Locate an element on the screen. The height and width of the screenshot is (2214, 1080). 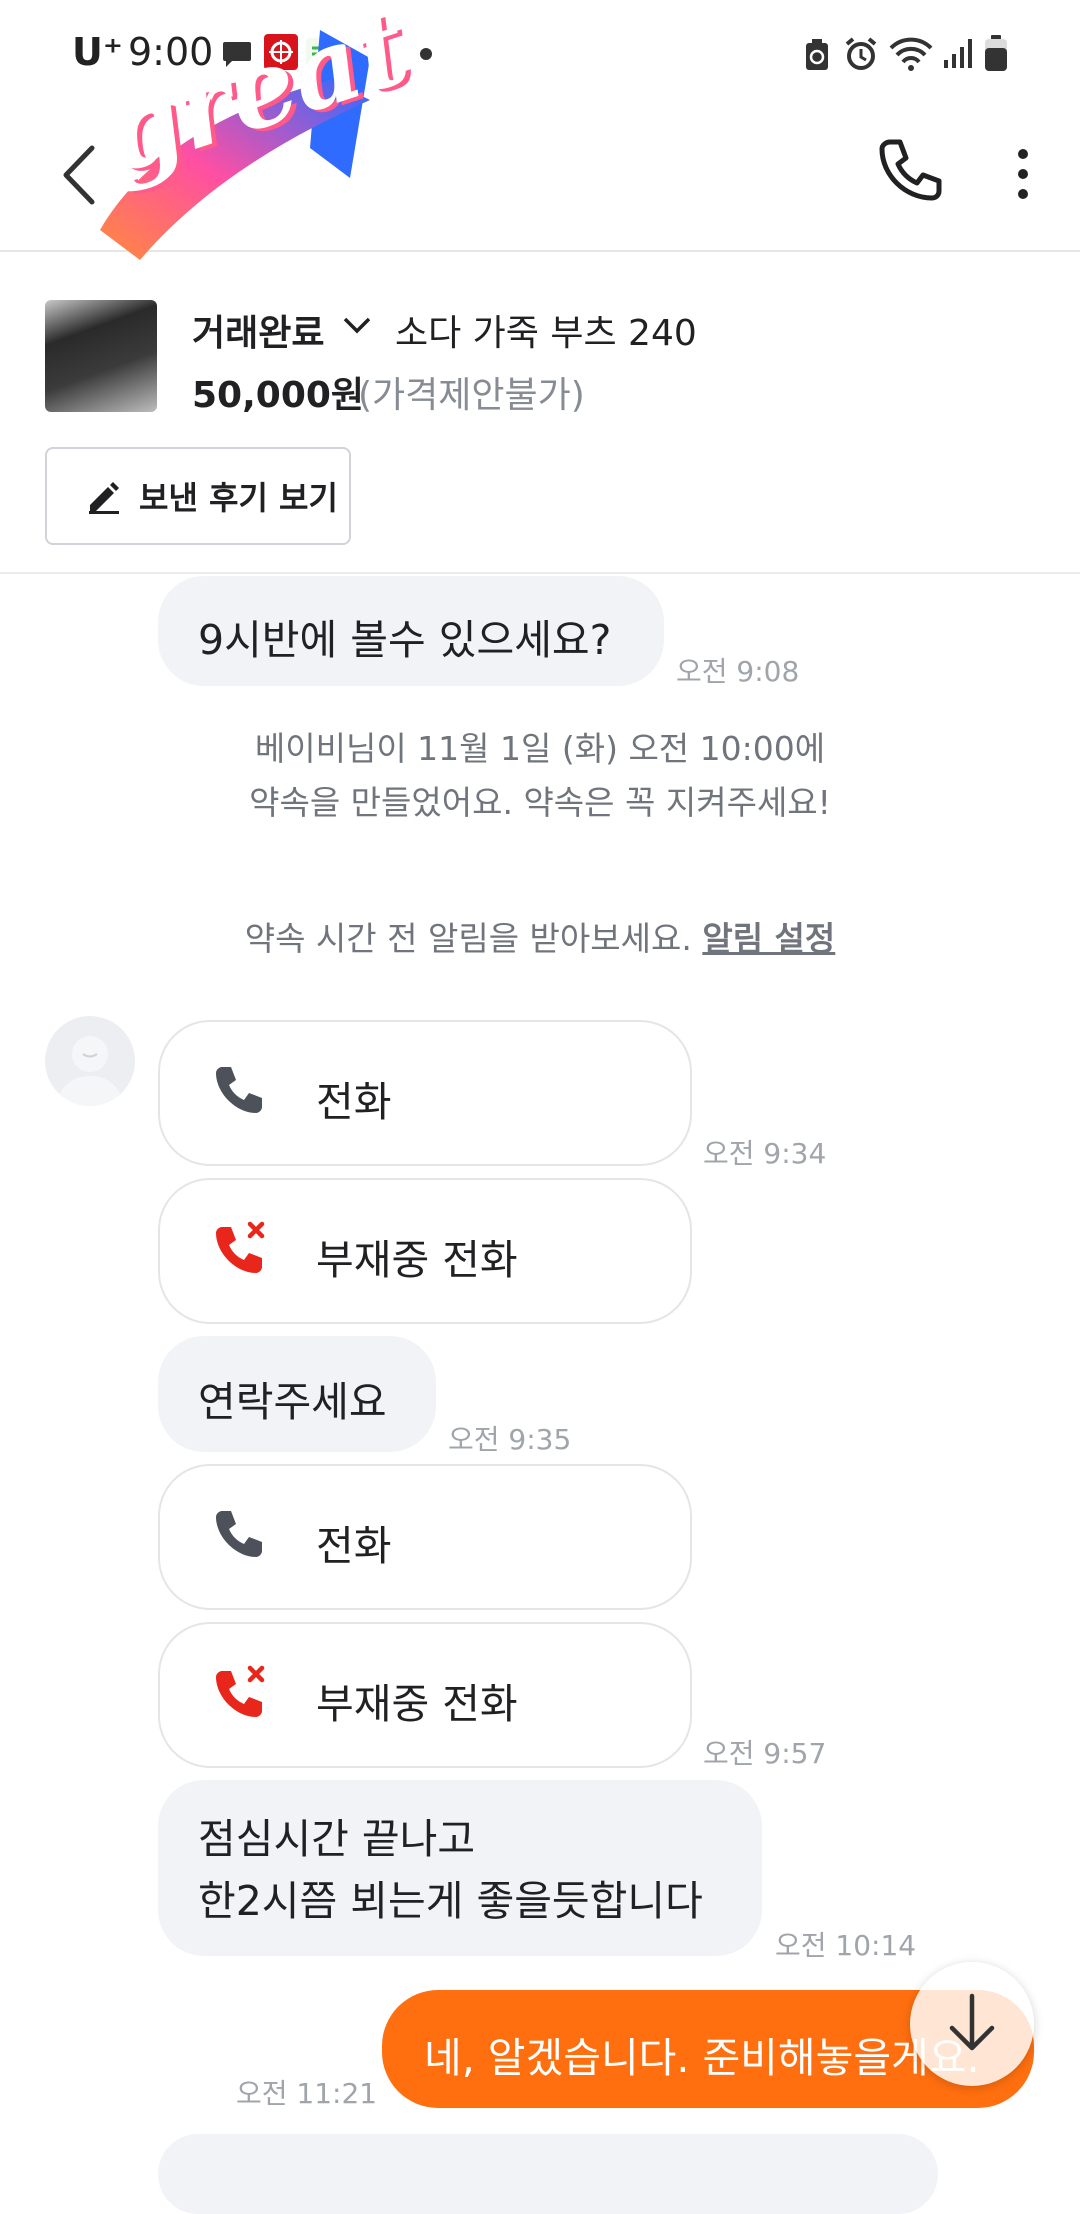
message-bubble: 연락주세요 is located at coordinates (297, 1394).